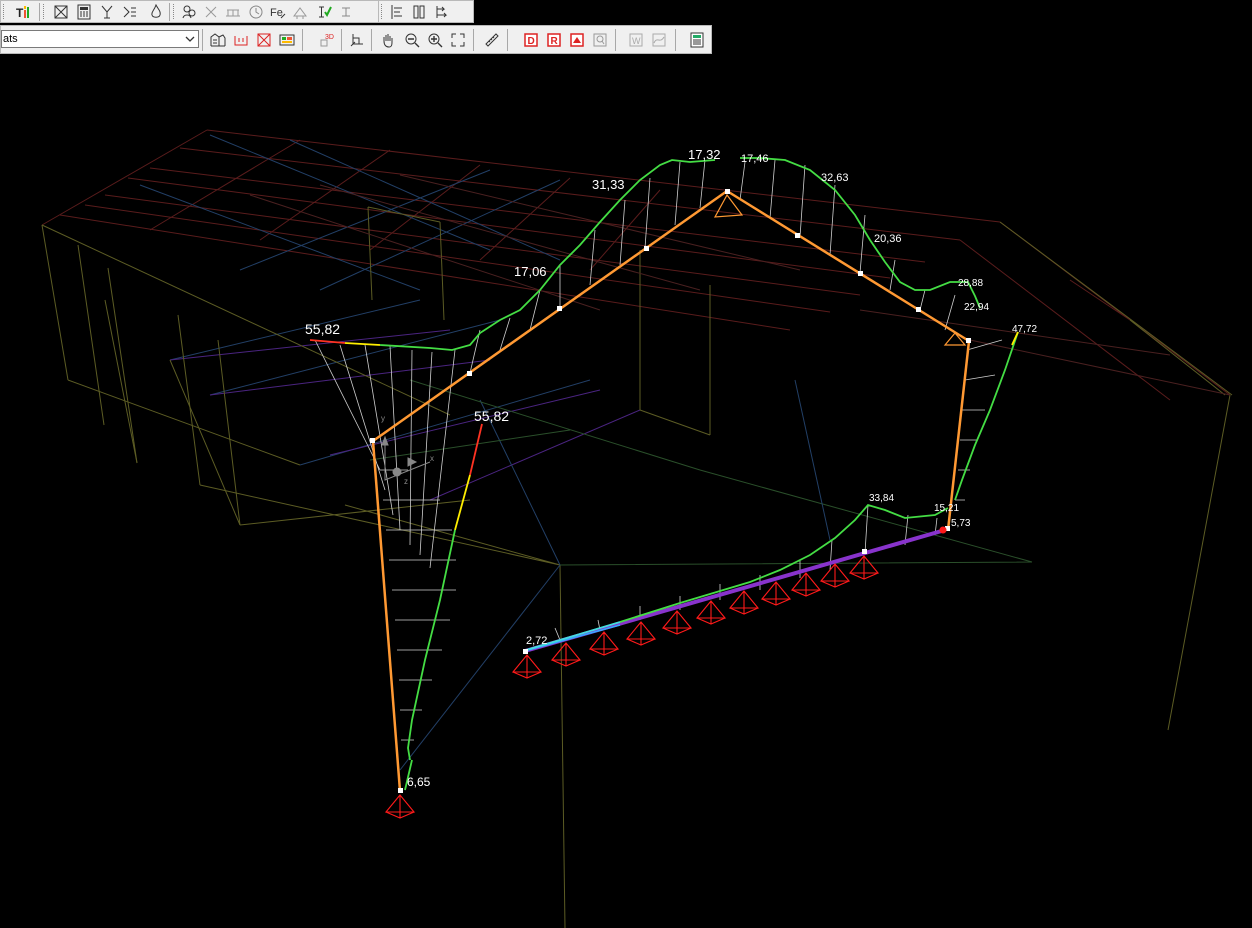  Describe the element at coordinates (536, 641) in the screenshot. I see `value-label: 2,72` at that location.